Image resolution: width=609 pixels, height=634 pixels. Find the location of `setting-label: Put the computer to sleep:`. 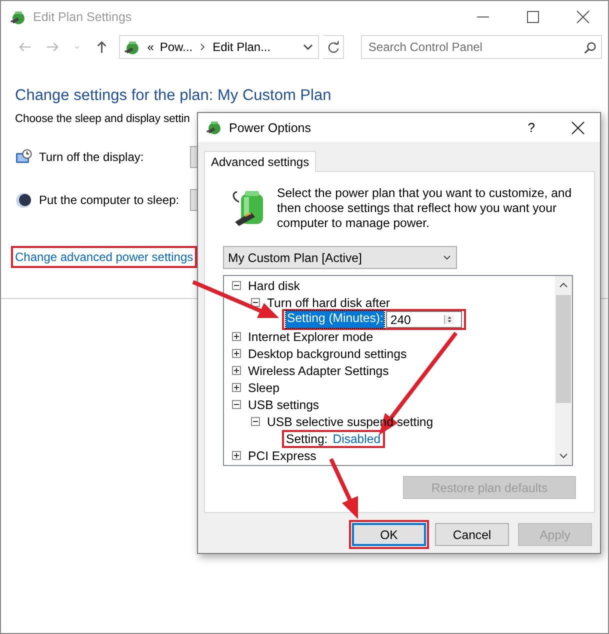

setting-label: Put the computer to sleep: is located at coordinates (109, 200).